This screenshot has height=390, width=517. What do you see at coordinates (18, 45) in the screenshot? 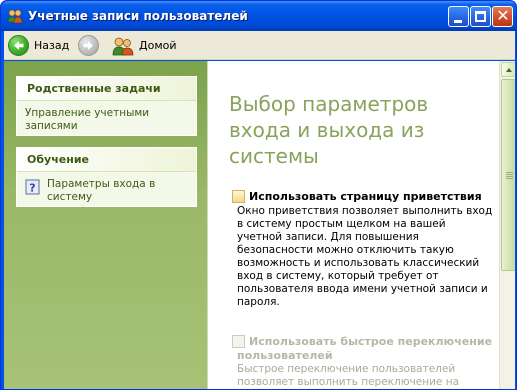
I see `back-arrow-icon` at bounding box center [18, 45].